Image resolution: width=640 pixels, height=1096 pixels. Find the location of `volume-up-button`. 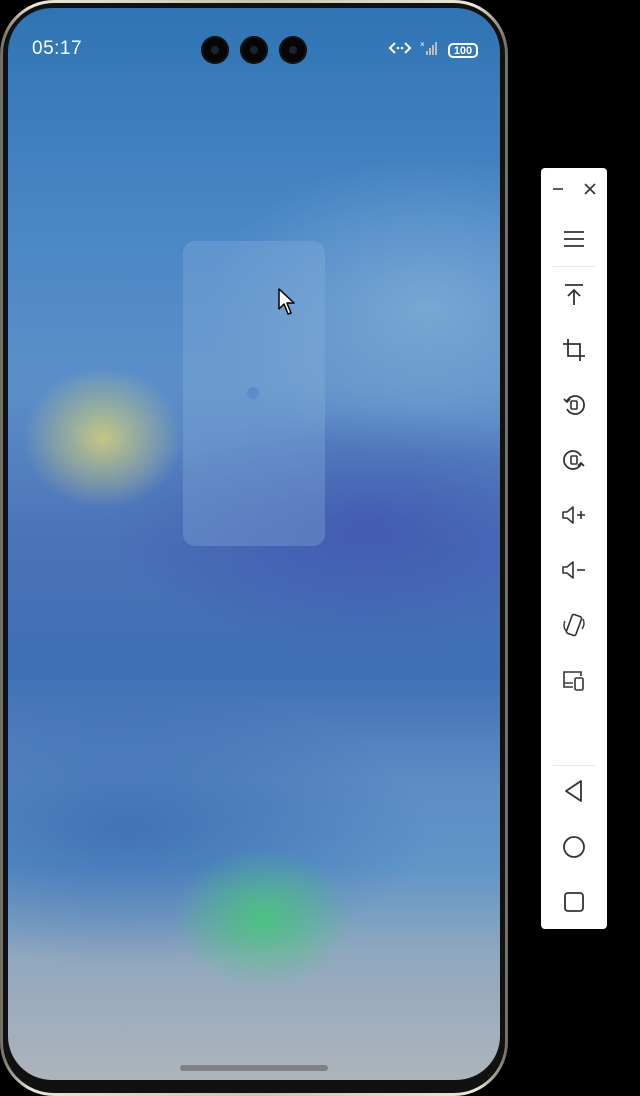

volume-up-button is located at coordinates (574, 515).